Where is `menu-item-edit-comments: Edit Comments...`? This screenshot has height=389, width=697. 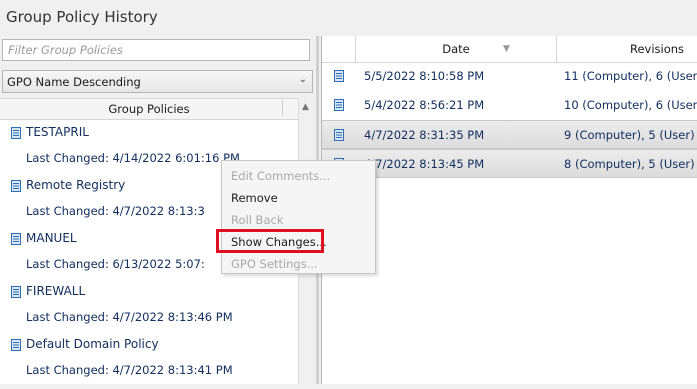 menu-item-edit-comments: Edit Comments... is located at coordinates (280, 176).